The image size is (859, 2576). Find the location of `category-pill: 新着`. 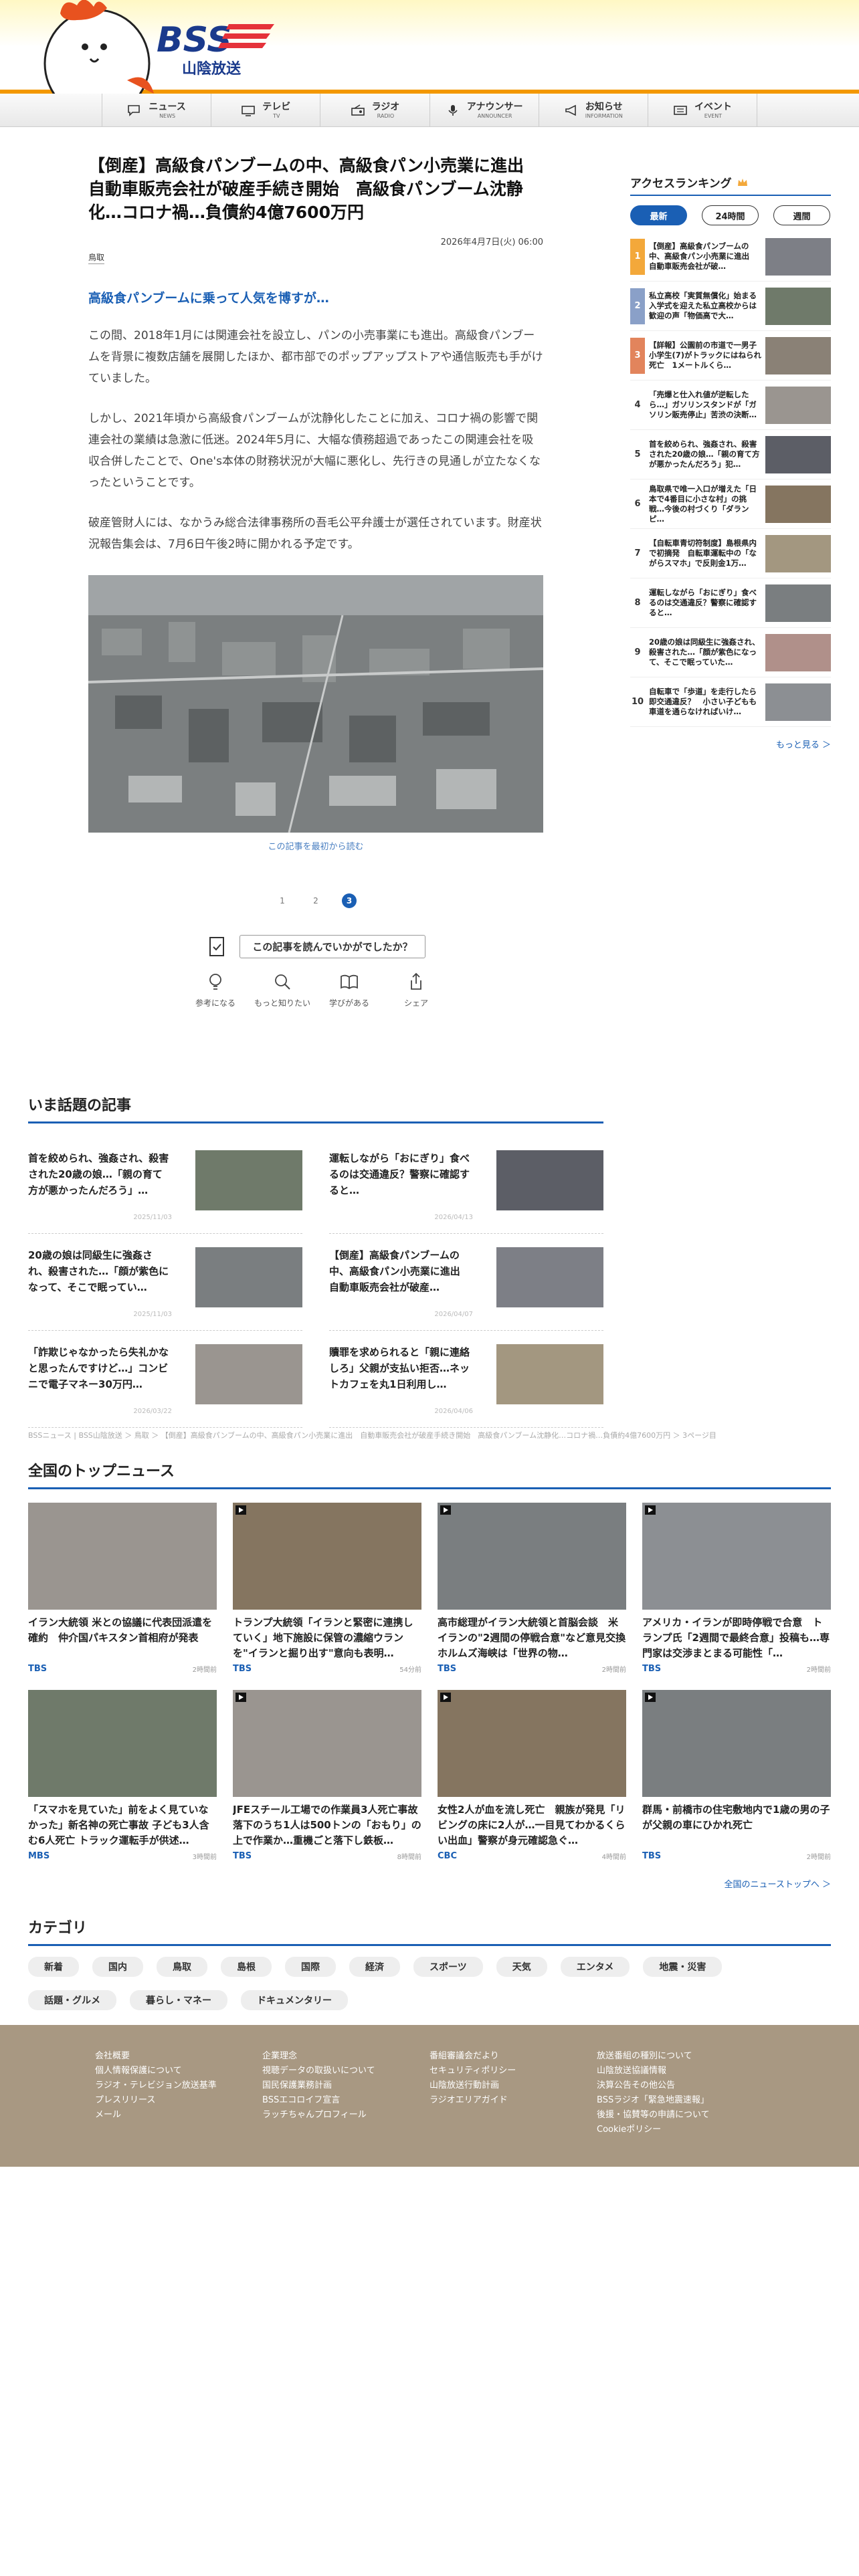

category-pill: 新着 is located at coordinates (54, 1967).